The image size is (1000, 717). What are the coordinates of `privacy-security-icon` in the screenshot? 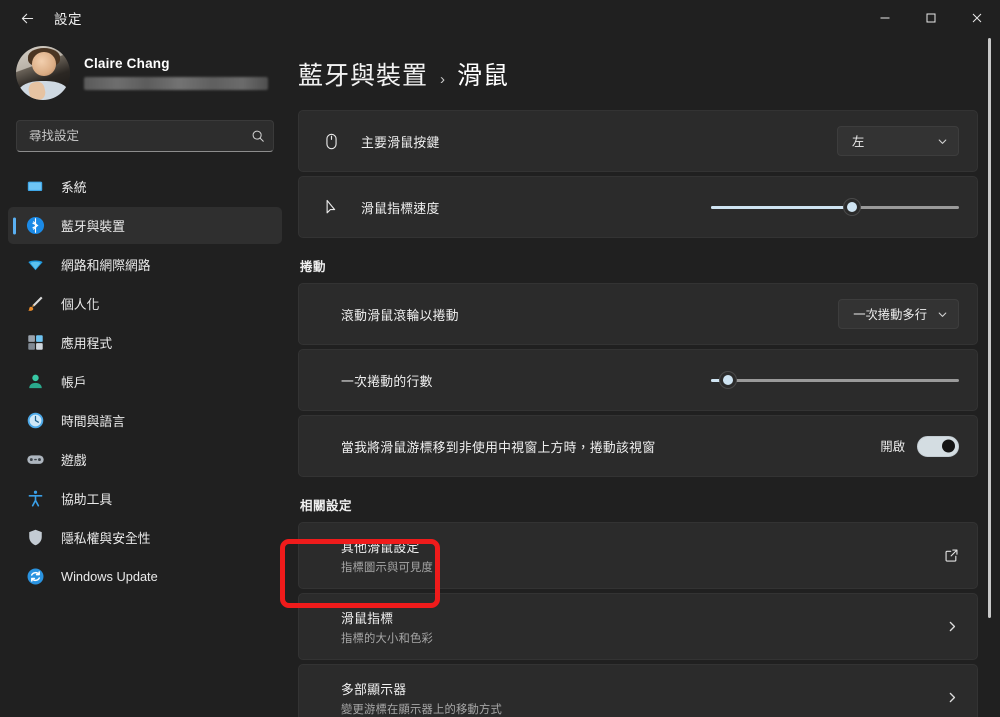 It's located at (35, 538).